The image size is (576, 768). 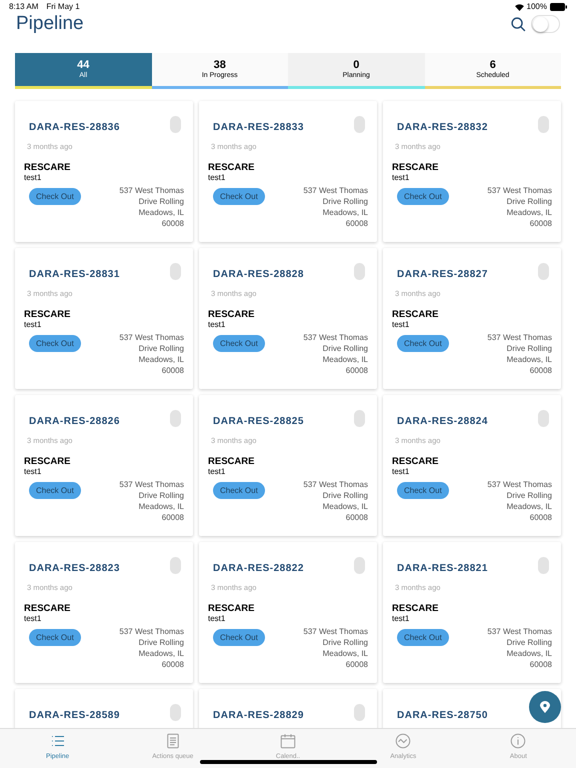 I want to click on ticket-id: DARA-RES-28828, so click(x=258, y=275).